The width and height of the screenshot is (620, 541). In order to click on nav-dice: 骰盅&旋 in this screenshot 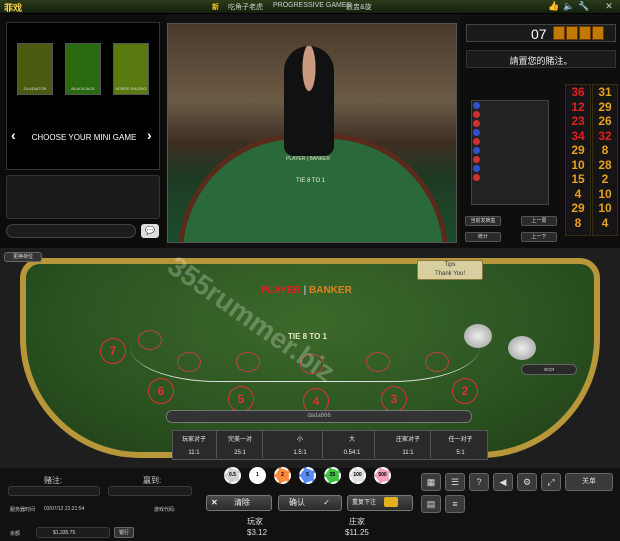, I will do `click(359, 7)`.